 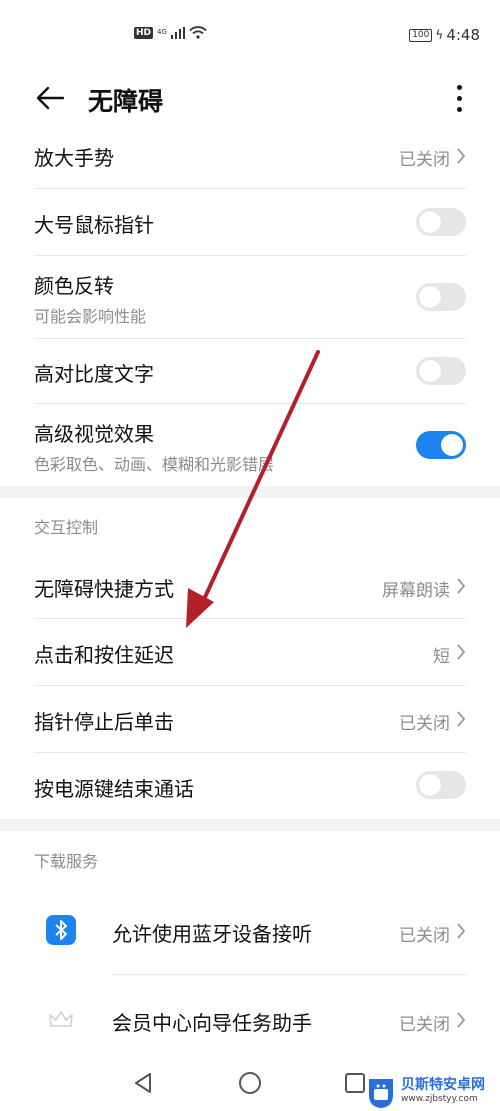 What do you see at coordinates (459, 87) in the screenshot?
I see `more-vertical-icon` at bounding box center [459, 87].